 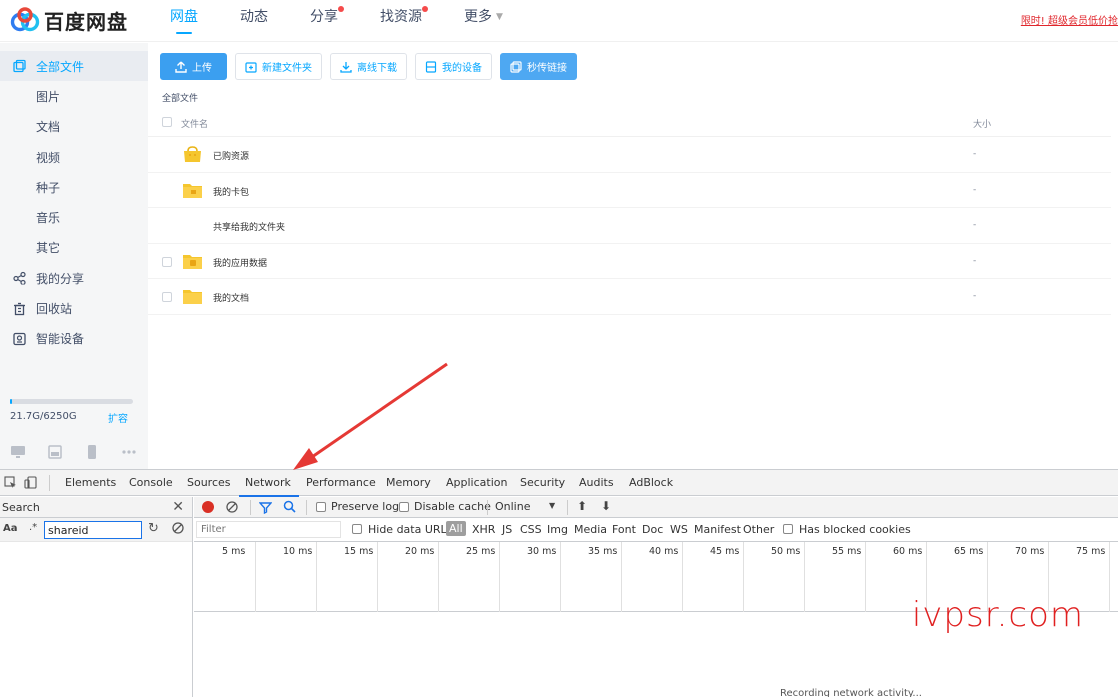 I want to click on hide-data-urls-checkbox, so click(x=357, y=529).